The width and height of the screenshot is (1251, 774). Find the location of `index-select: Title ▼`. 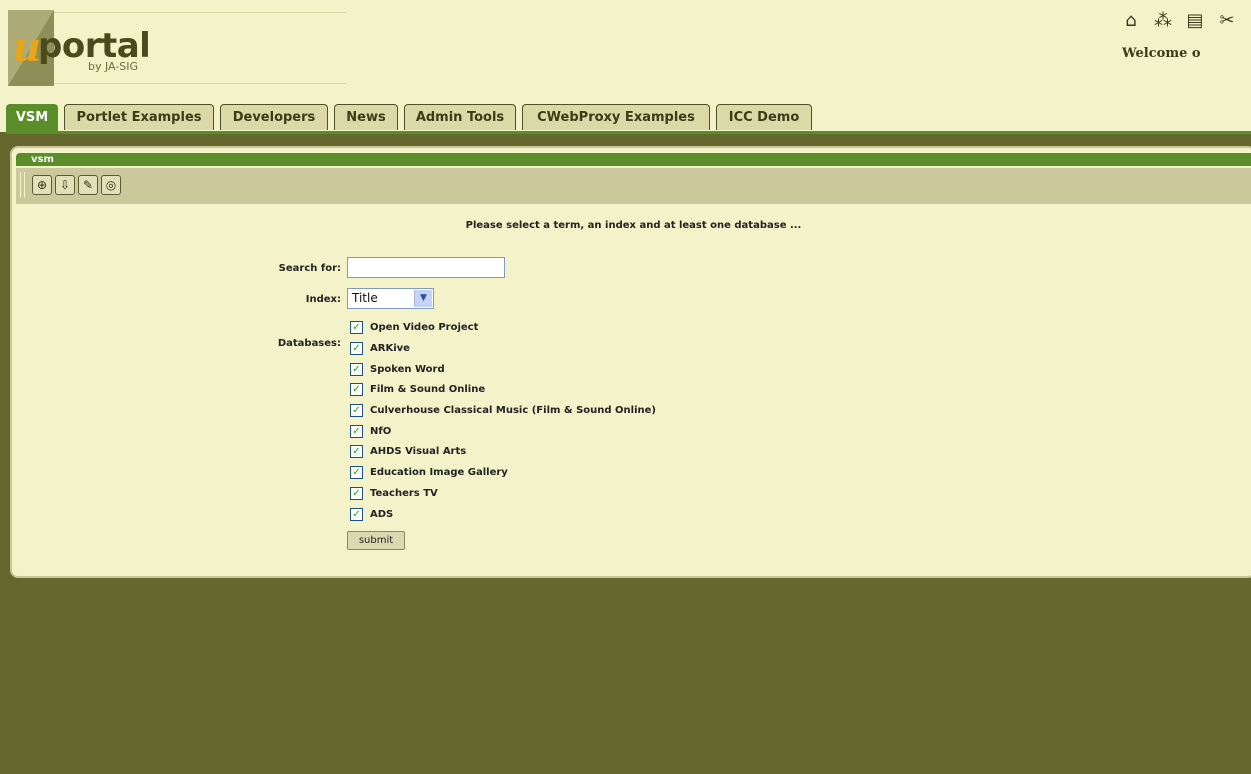

index-select: Title ▼ is located at coordinates (390, 298).